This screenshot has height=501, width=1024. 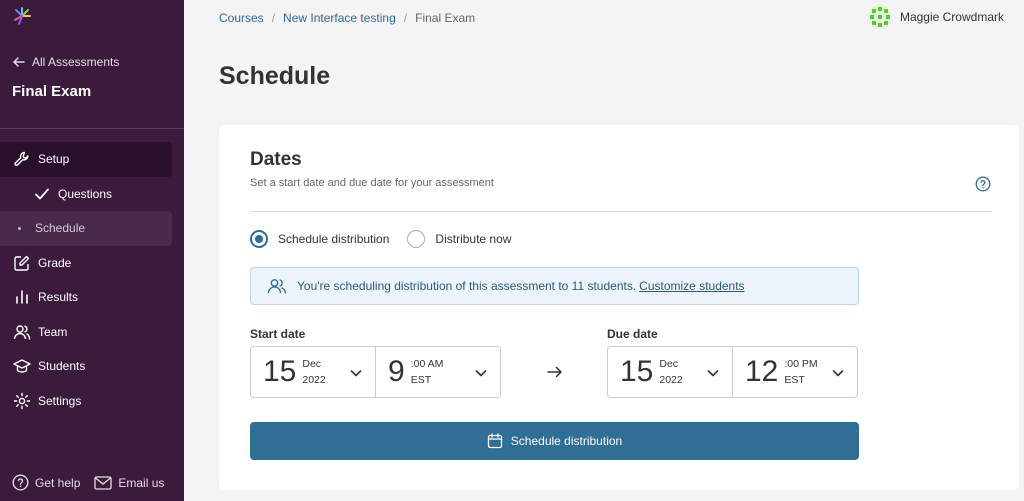 I want to click on sidebar-item-label: Team, so click(x=53, y=331).